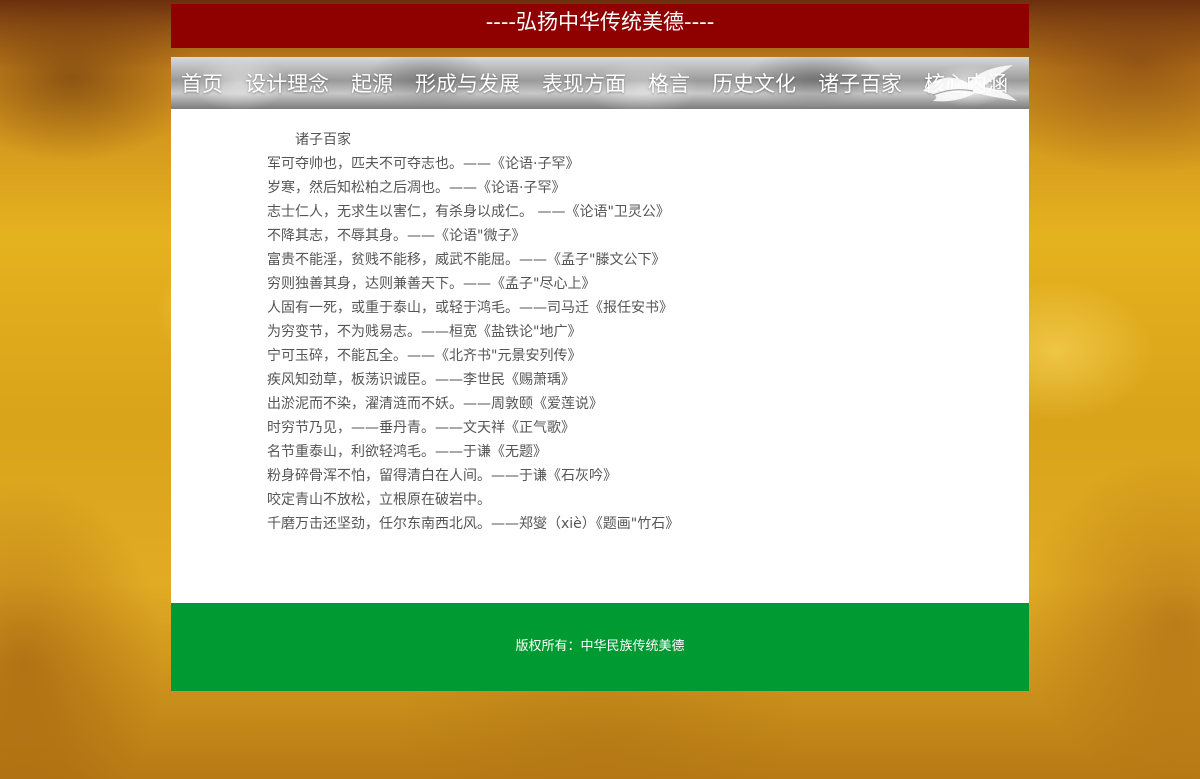  Describe the element at coordinates (431, 284) in the screenshot. I see `quote-line: 穷则独善其身，达则兼善天下。——《孟子"尽心上》` at that location.